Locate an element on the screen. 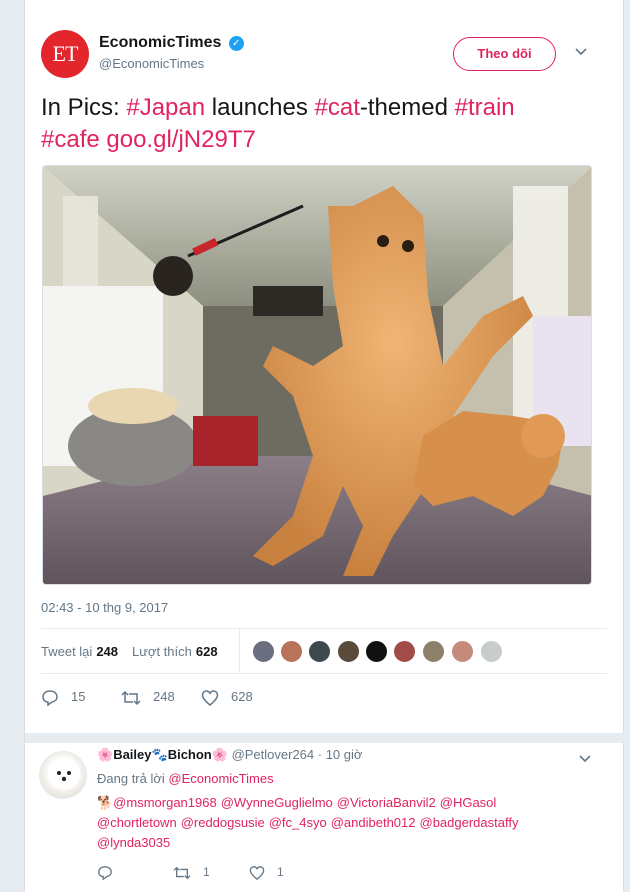 The image size is (630, 892). author-info: EconomicTimes ✓ @EconomicTimes is located at coordinates (171, 52).